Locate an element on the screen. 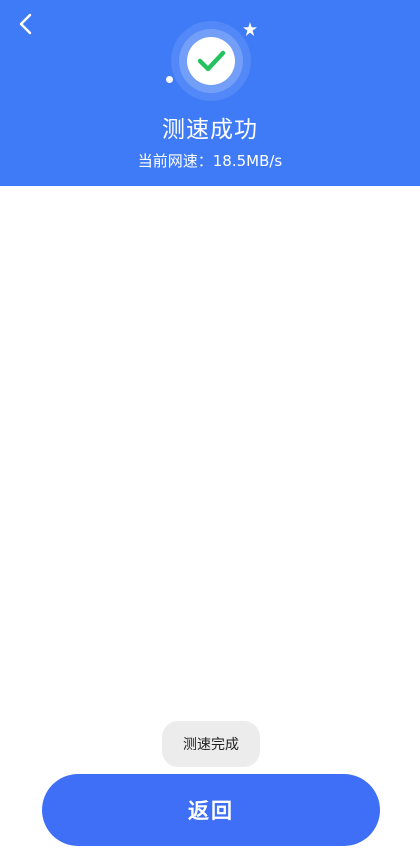  return-button: 返回 is located at coordinates (211, 810).